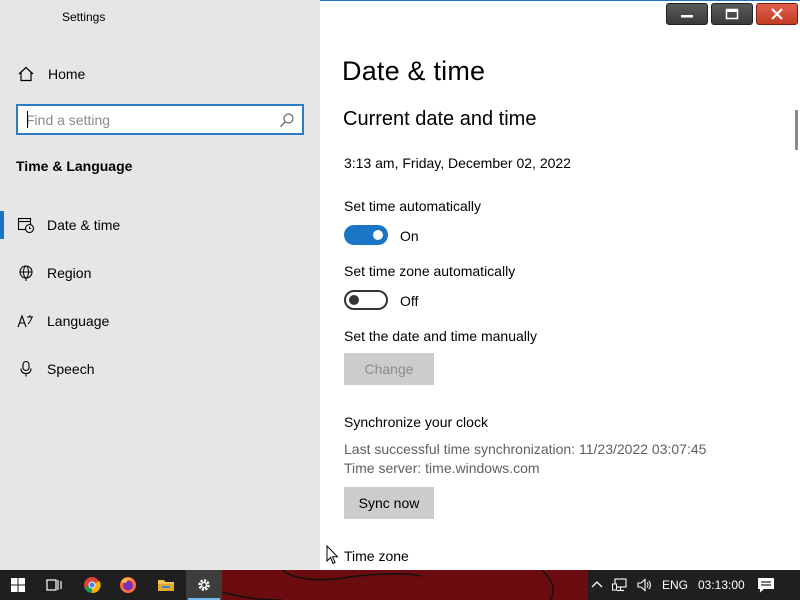 The height and width of the screenshot is (600, 800). I want to click on minimize-button, so click(687, 14).